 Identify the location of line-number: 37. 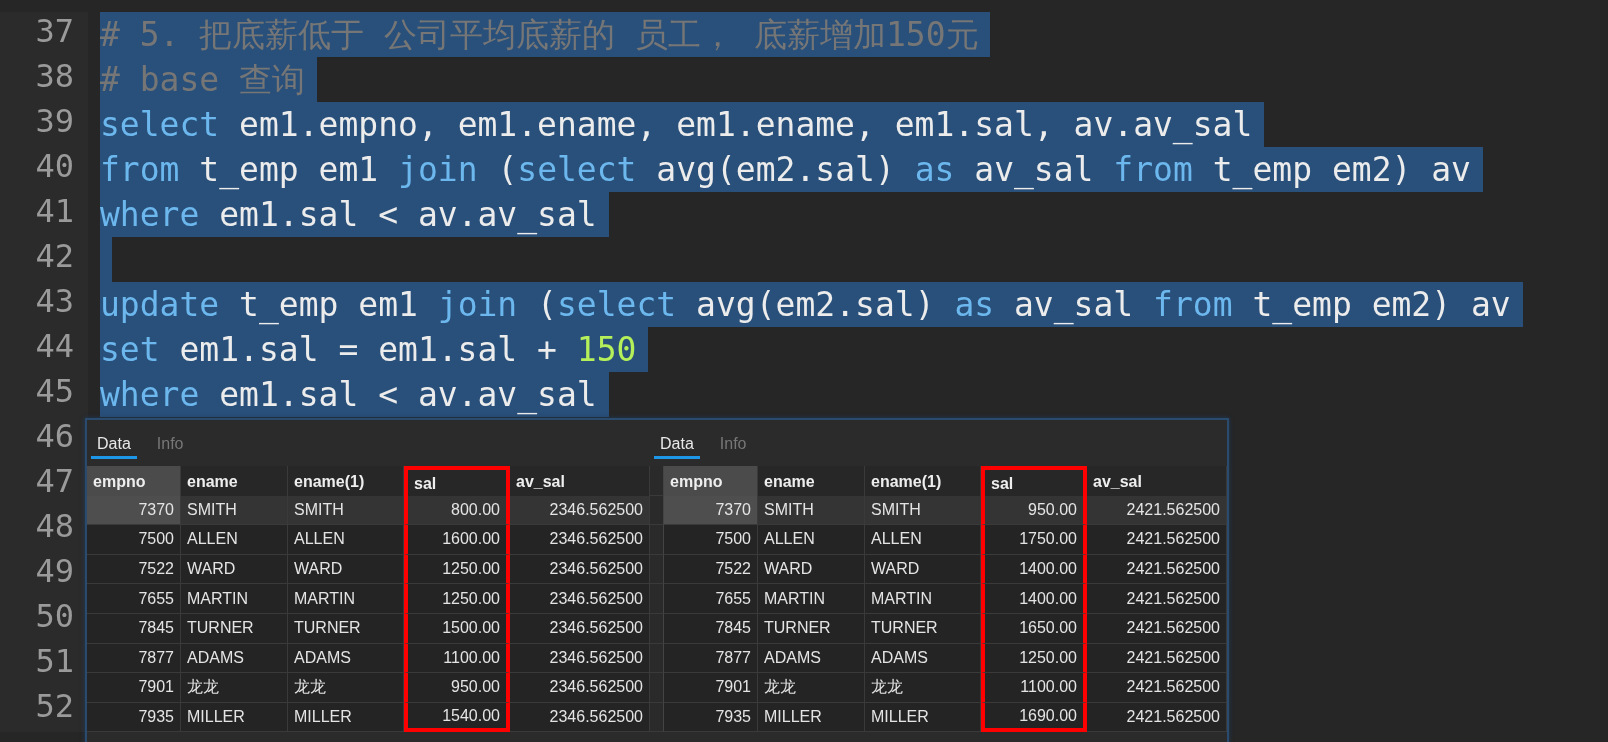
(44, 34).